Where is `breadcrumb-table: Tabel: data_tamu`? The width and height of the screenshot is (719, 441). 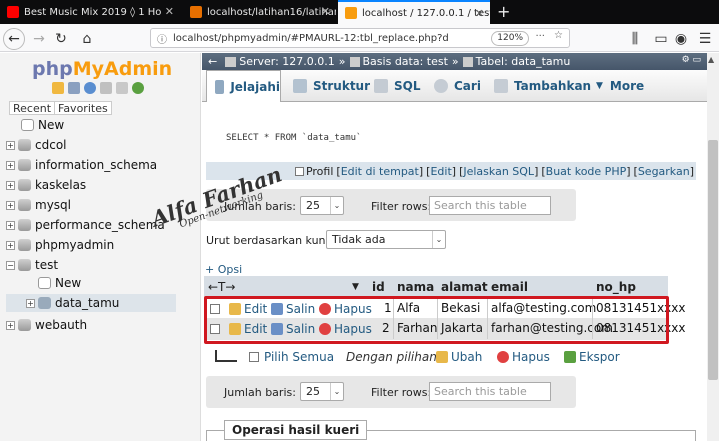
breadcrumb-table: Tabel: data_tamu is located at coordinates (523, 61).